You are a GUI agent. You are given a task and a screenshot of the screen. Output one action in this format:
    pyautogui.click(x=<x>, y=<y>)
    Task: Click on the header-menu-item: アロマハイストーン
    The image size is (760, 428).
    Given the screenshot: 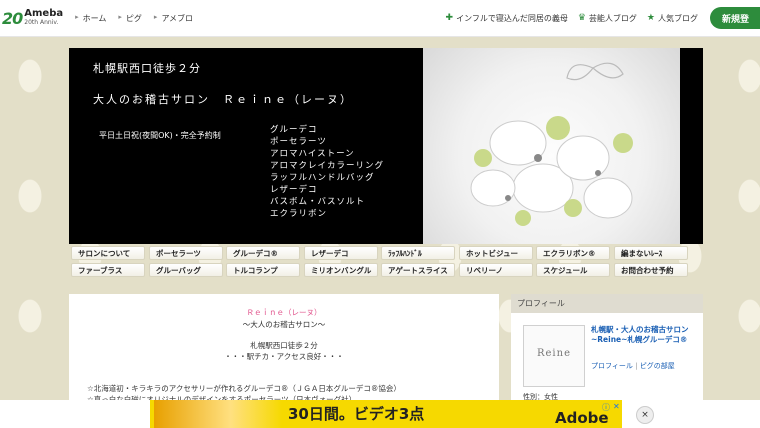 What is the action you would take?
    pyautogui.click(x=312, y=154)
    